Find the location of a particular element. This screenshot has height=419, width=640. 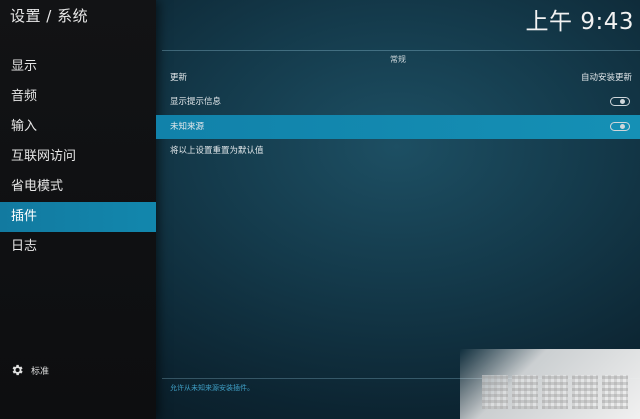

settings-level-button: 标准 is located at coordinates (29, 370).